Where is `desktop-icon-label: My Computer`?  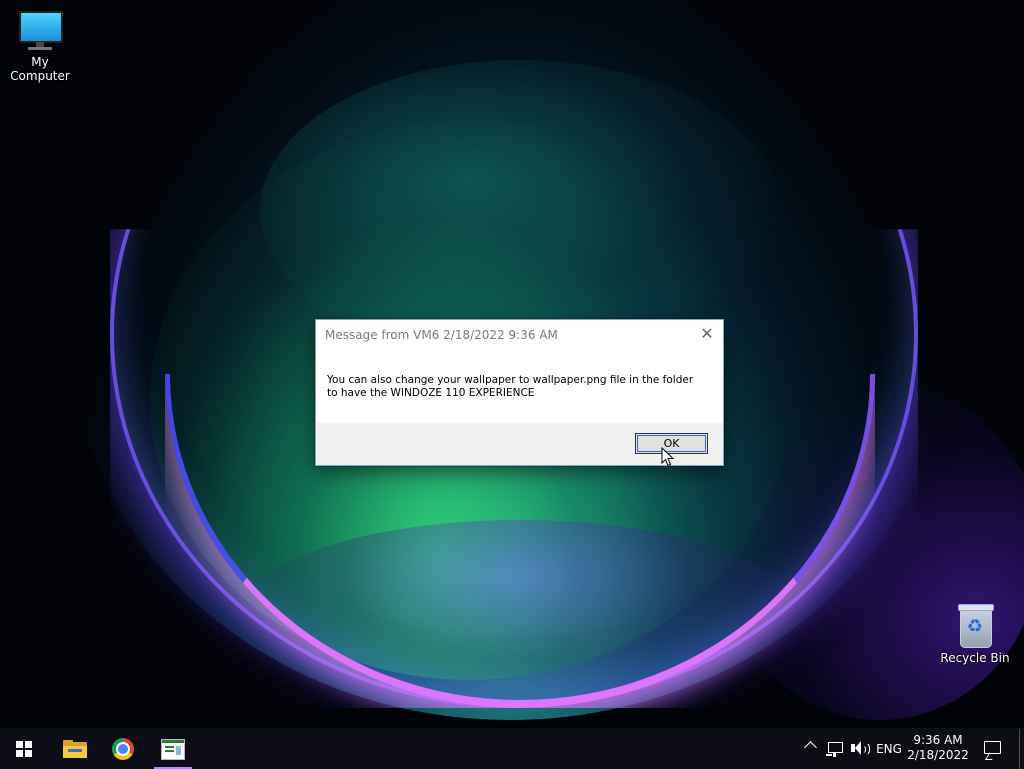 desktop-icon-label: My Computer is located at coordinates (40, 69).